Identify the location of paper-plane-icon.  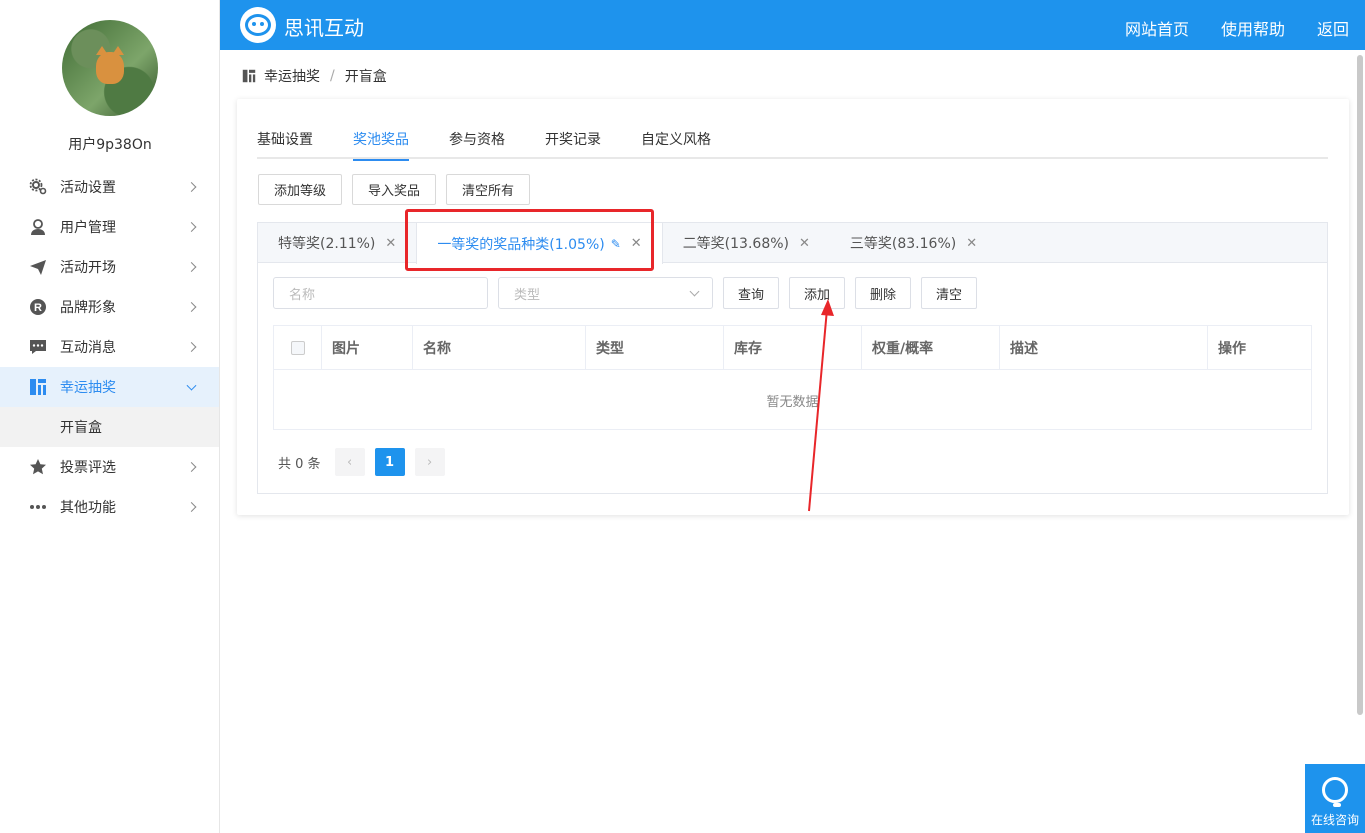
(38, 267).